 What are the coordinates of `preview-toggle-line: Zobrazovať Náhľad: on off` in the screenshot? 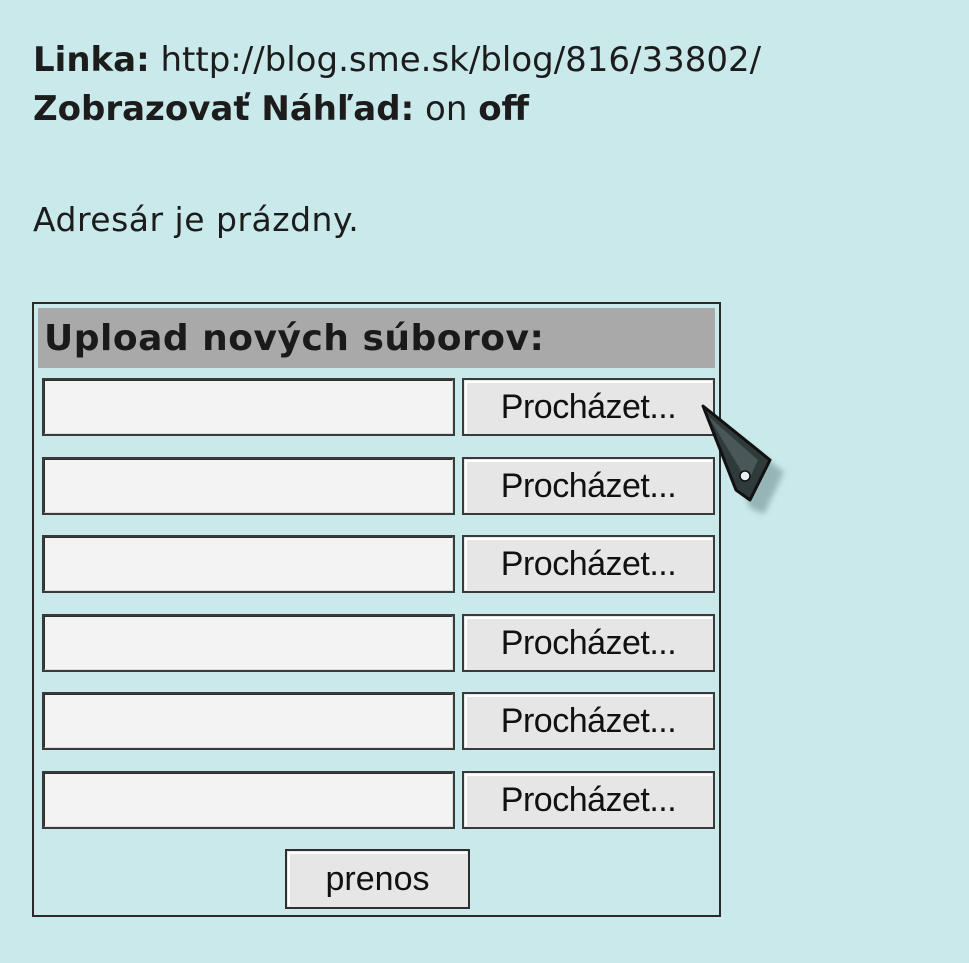 It's located at (281, 109).